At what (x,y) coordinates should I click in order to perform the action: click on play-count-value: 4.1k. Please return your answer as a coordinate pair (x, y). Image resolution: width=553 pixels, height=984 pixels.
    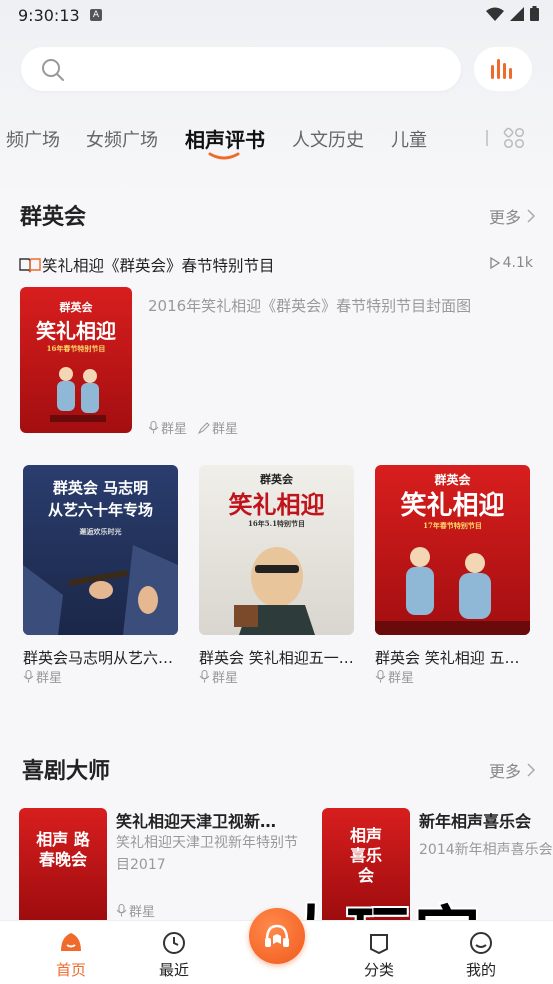
    Looking at the image, I should click on (517, 263).